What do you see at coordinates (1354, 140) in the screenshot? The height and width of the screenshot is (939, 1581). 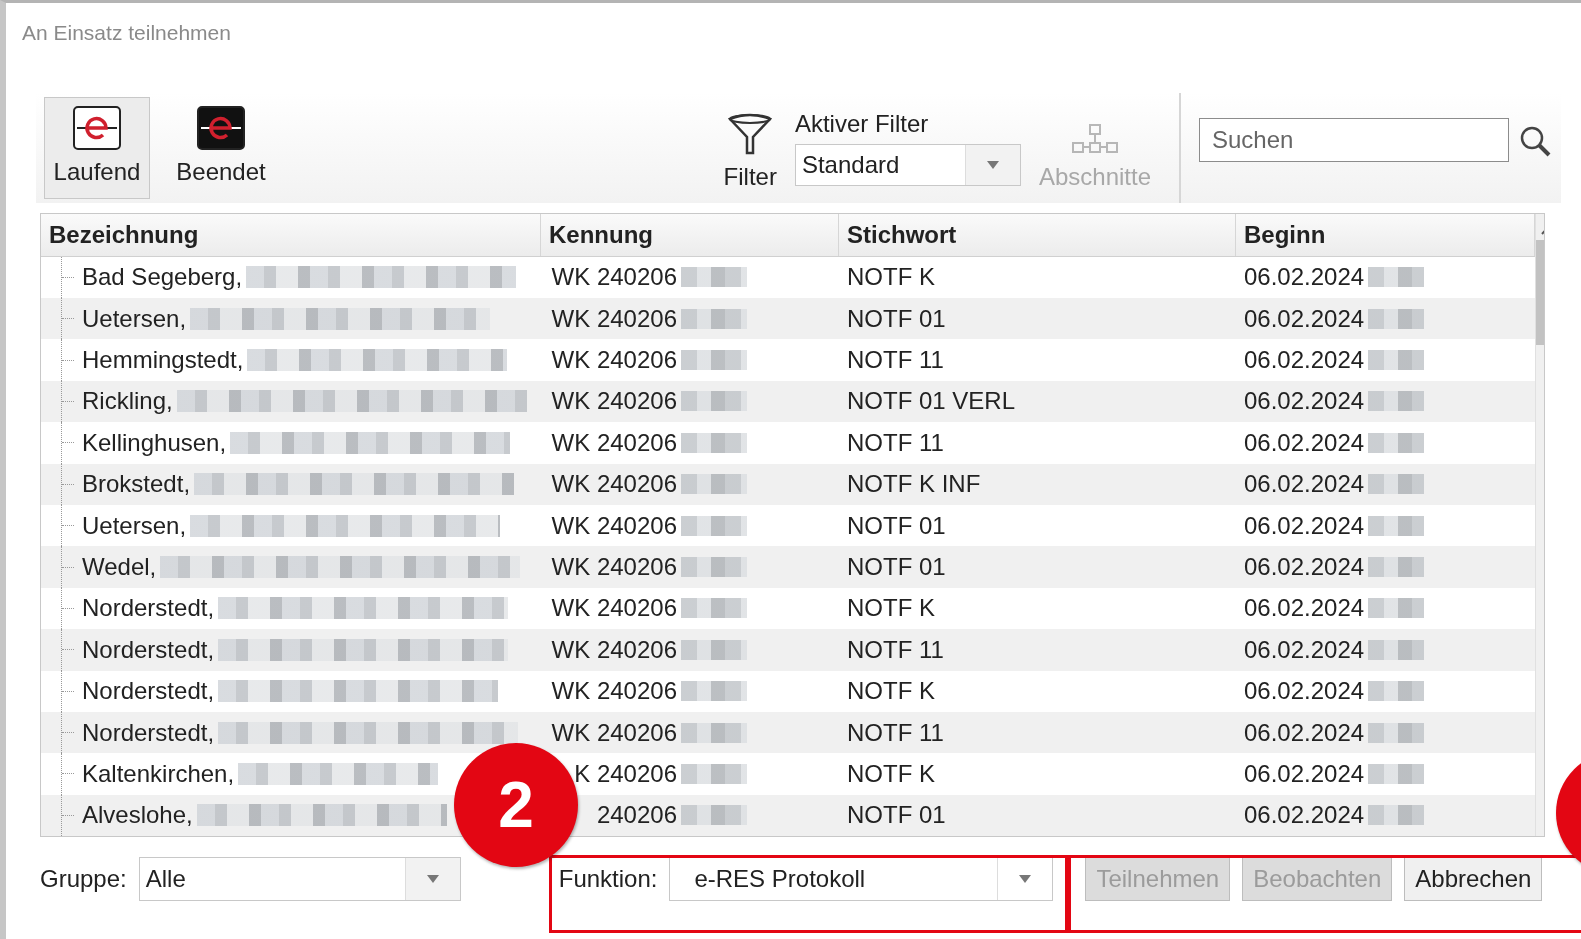 I see `search-field: Suchen` at bounding box center [1354, 140].